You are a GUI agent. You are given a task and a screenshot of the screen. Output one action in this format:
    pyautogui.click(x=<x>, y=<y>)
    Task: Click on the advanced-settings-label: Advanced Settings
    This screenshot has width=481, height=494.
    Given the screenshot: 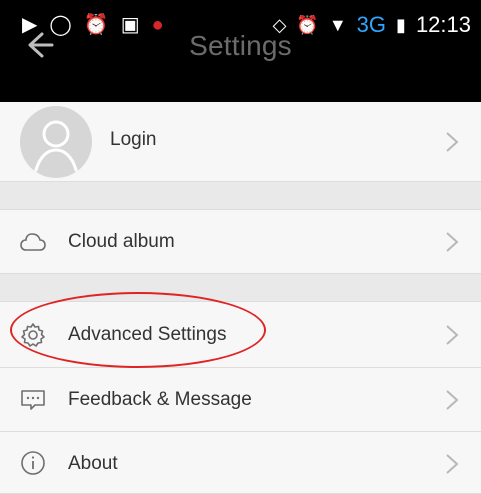 What is the action you would take?
    pyautogui.click(x=147, y=334)
    